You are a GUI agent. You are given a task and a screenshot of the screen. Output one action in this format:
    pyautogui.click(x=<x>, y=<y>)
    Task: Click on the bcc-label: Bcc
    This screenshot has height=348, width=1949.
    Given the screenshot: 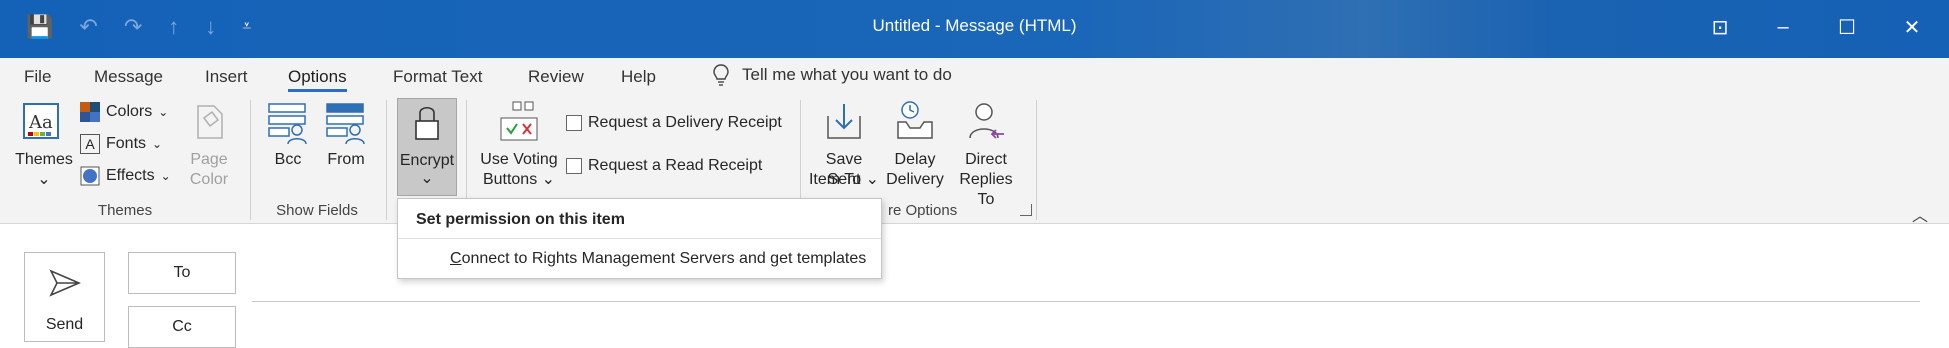 What is the action you would take?
    pyautogui.click(x=288, y=159)
    